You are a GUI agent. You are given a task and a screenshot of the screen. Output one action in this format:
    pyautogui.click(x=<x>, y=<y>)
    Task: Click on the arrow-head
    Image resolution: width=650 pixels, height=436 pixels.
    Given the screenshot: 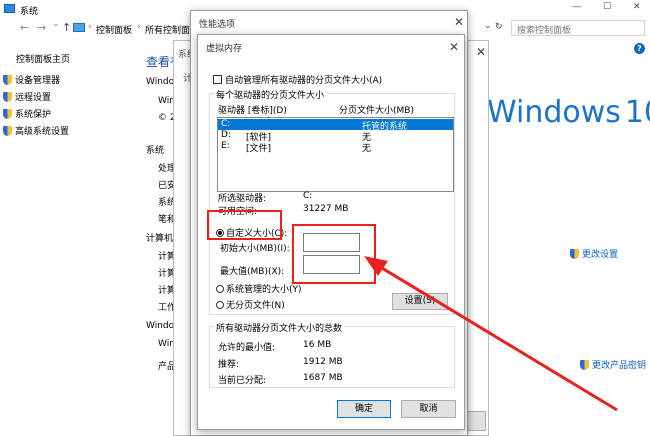 What is the action you would take?
    pyautogui.click(x=376, y=266)
    